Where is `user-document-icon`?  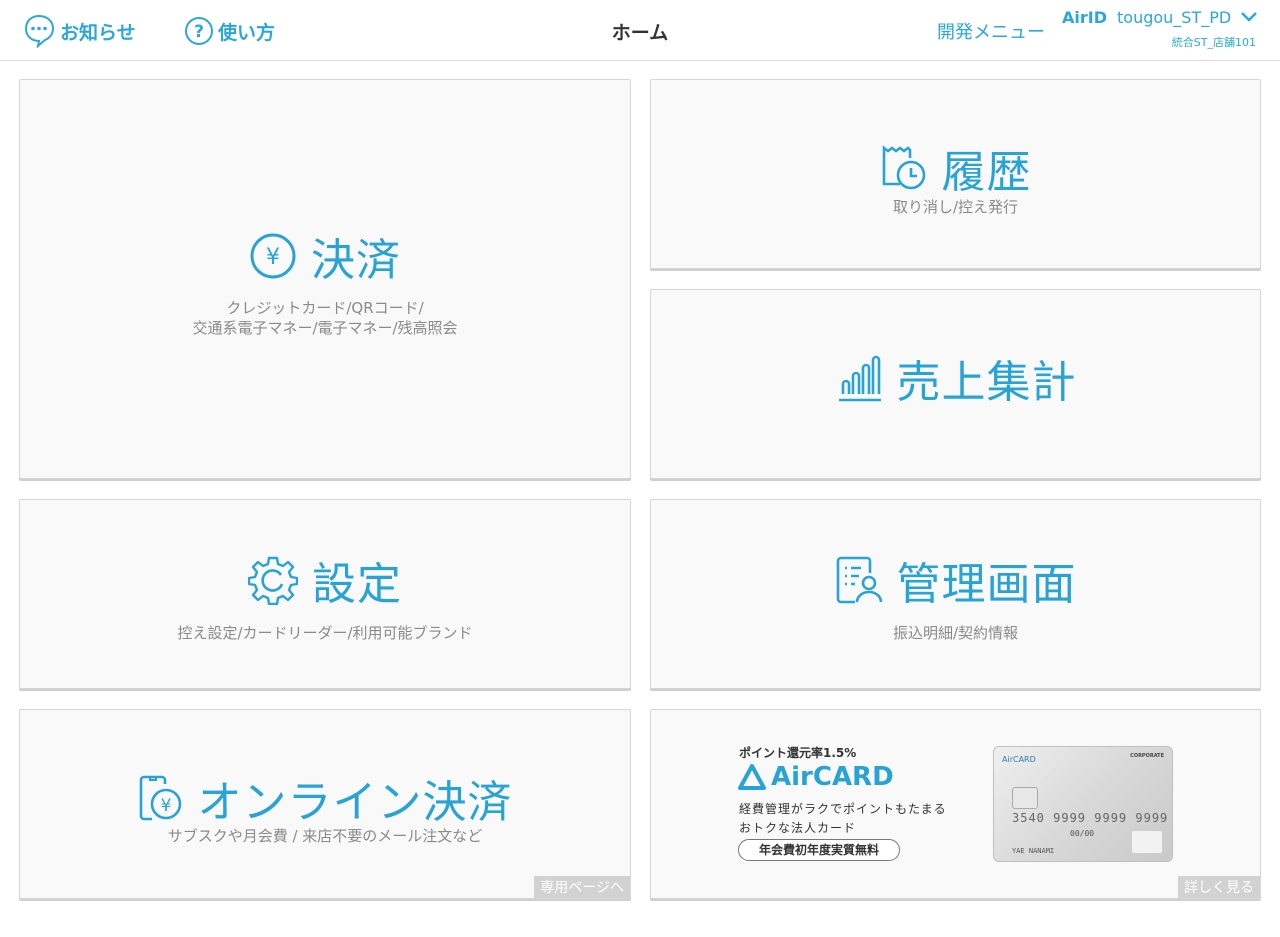
user-document-icon is located at coordinates (859, 580).